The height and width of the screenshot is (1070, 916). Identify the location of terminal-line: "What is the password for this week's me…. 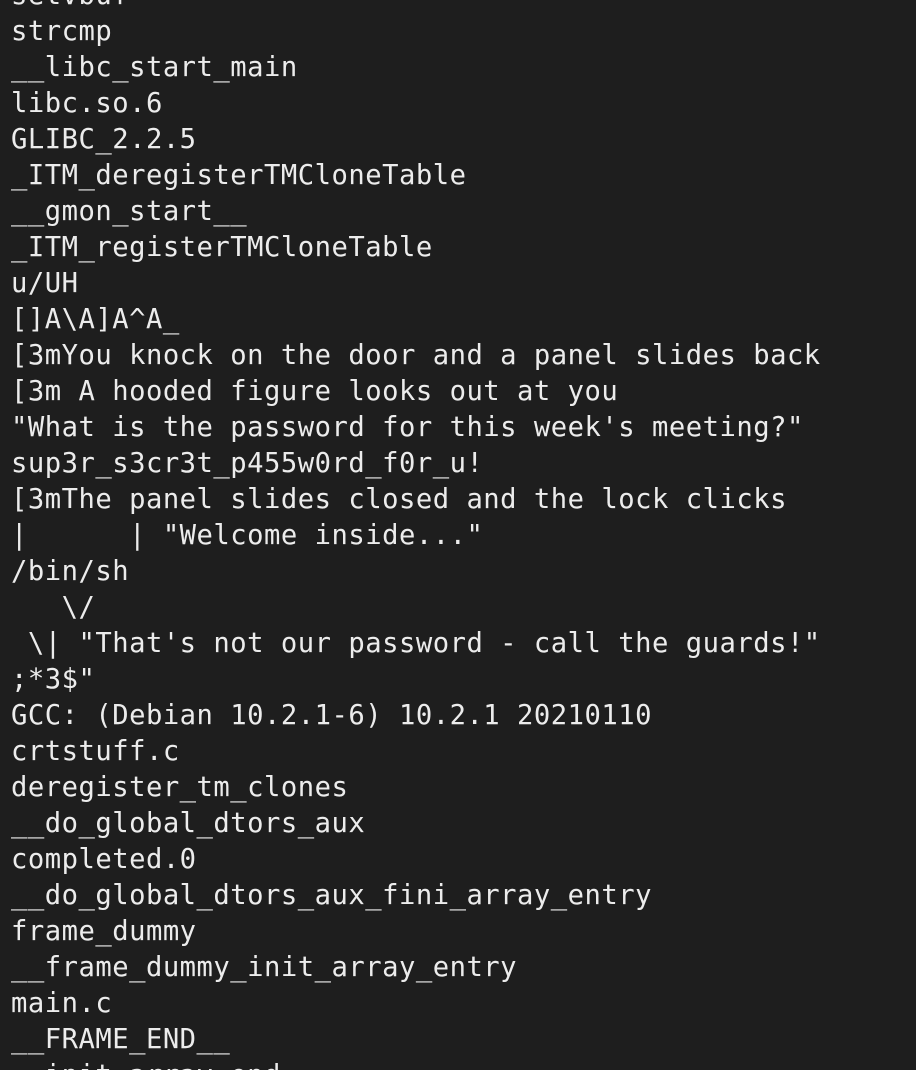
(407, 427).